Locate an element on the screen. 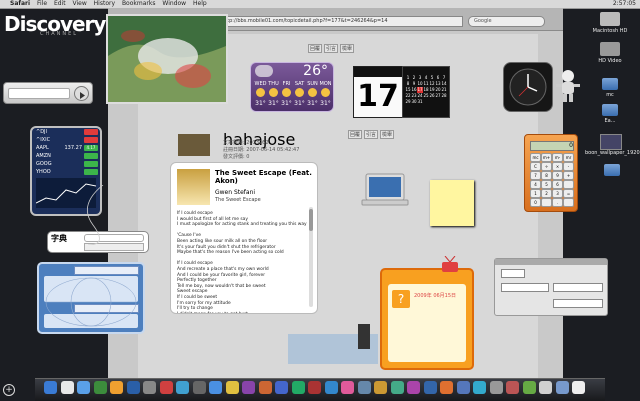  menu-clock: 2:57:05 is located at coordinates (624, 4).